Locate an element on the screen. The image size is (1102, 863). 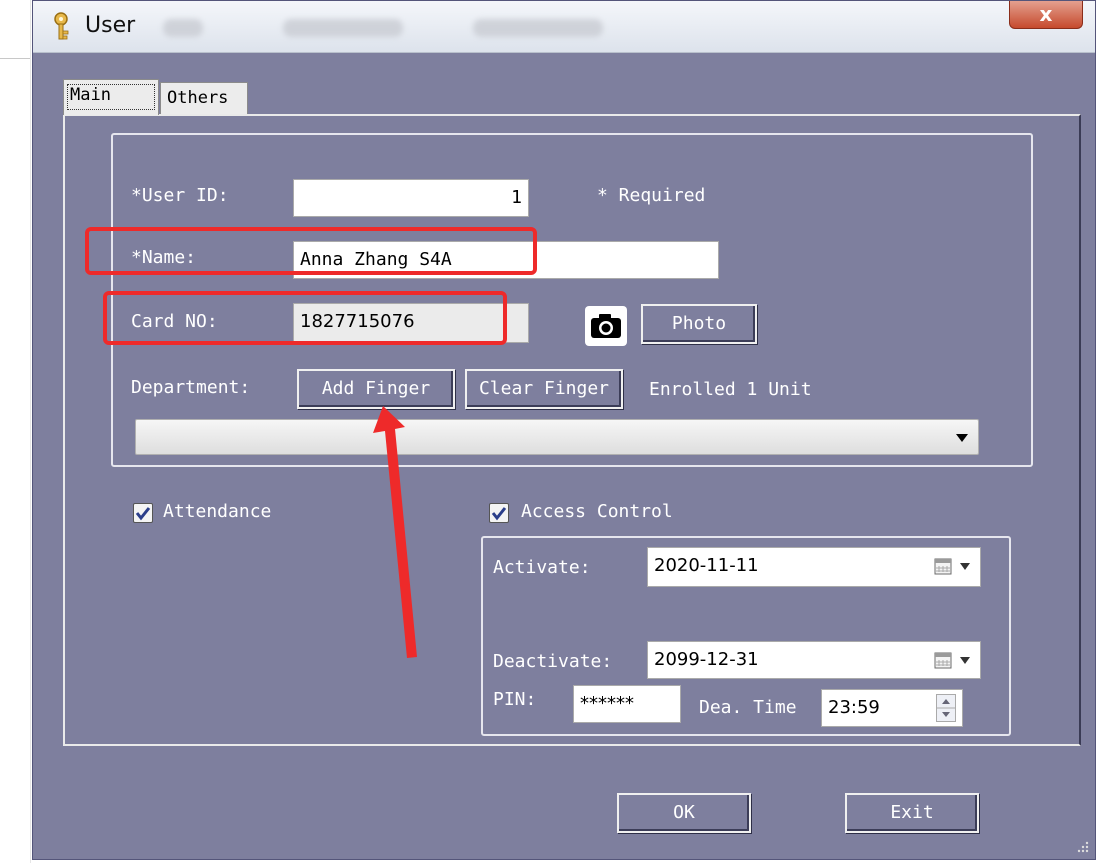
page-divider is located at coordinates (15, 58).